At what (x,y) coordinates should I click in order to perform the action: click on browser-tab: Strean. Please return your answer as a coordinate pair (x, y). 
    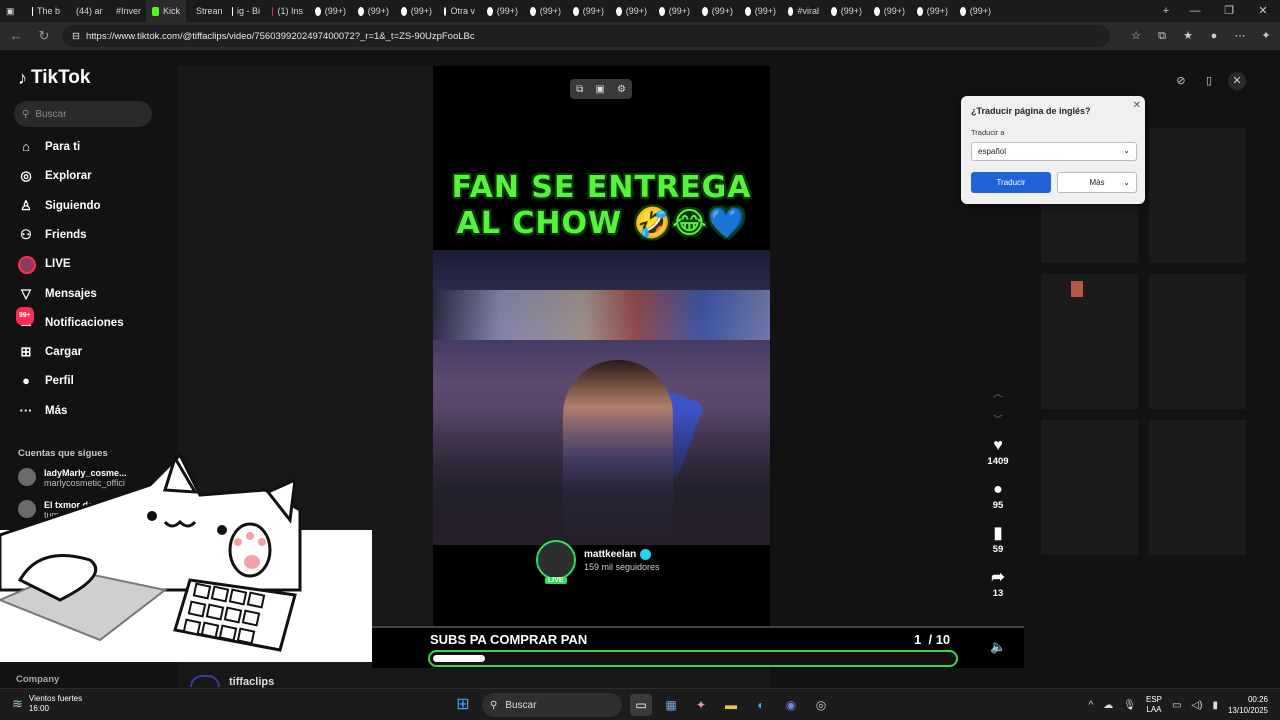
    Looking at the image, I should click on (206, 11).